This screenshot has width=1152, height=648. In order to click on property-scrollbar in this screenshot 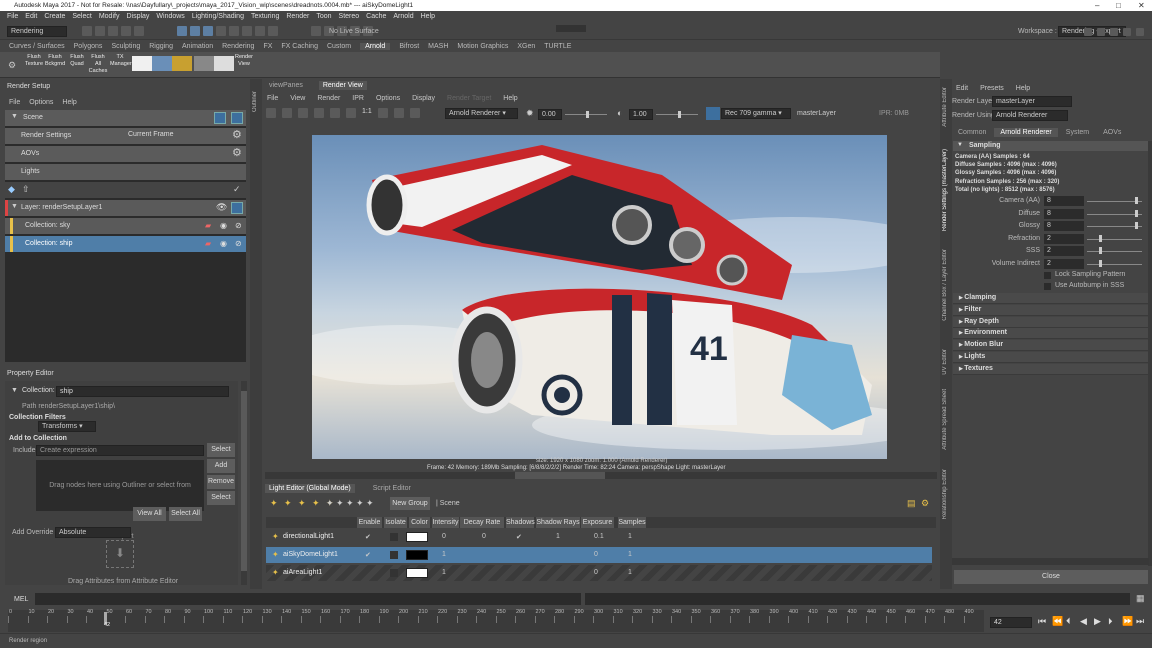, I will do `click(244, 483)`.